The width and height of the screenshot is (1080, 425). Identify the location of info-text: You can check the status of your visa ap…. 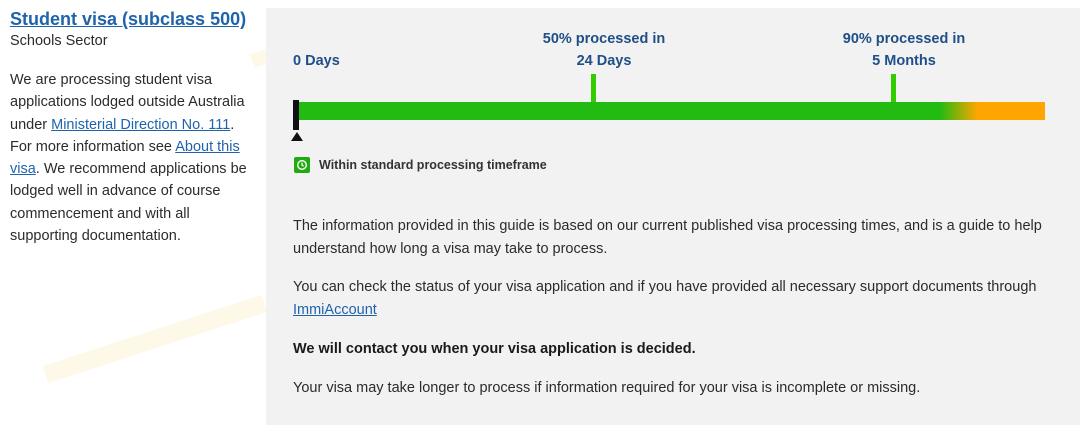
(665, 287).